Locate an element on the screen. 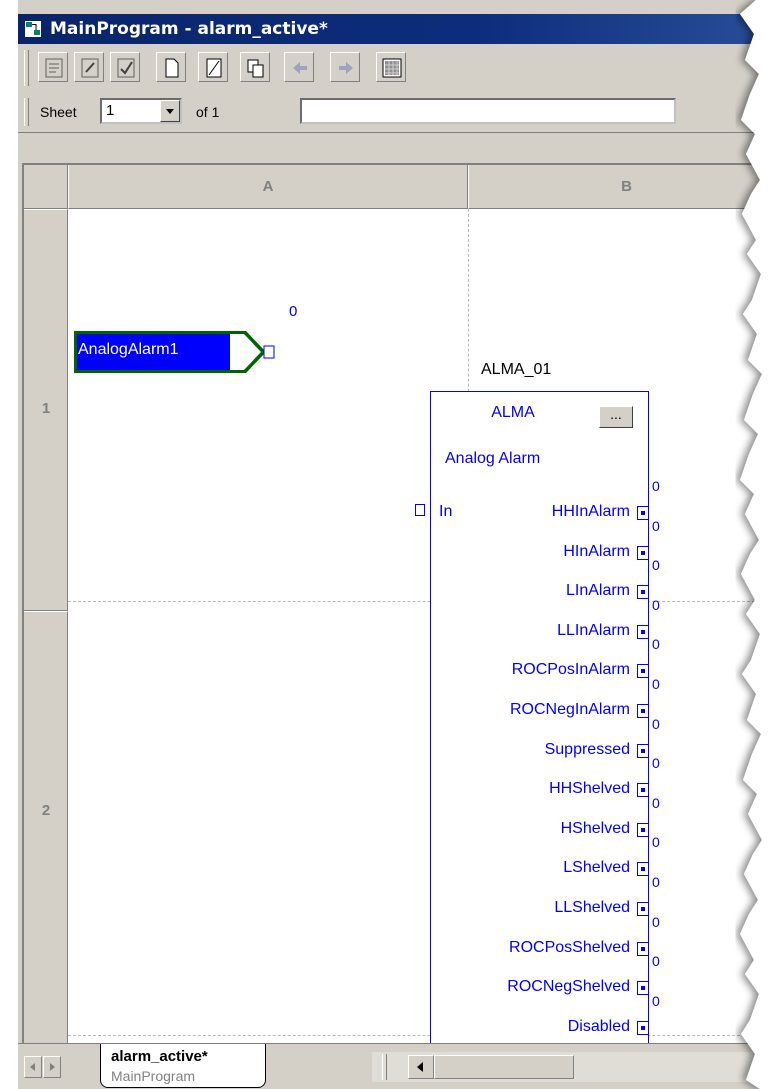  row-divider is located at coordinates (425, 601).